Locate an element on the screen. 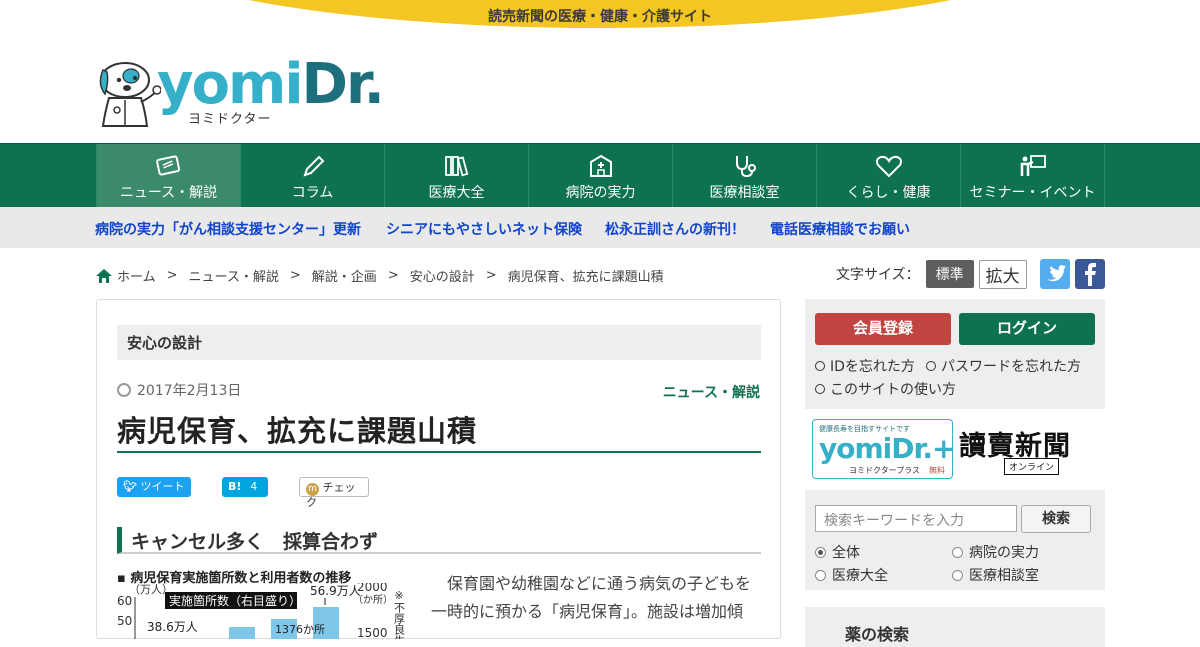  article-category-box: 安心の設計 is located at coordinates (439, 342).